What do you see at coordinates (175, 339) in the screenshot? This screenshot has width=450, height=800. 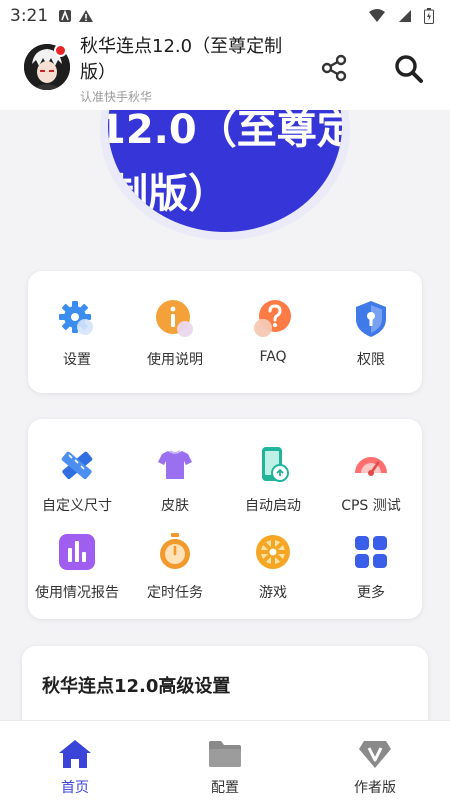 I see `menu-item-instructions: 使用说明` at bounding box center [175, 339].